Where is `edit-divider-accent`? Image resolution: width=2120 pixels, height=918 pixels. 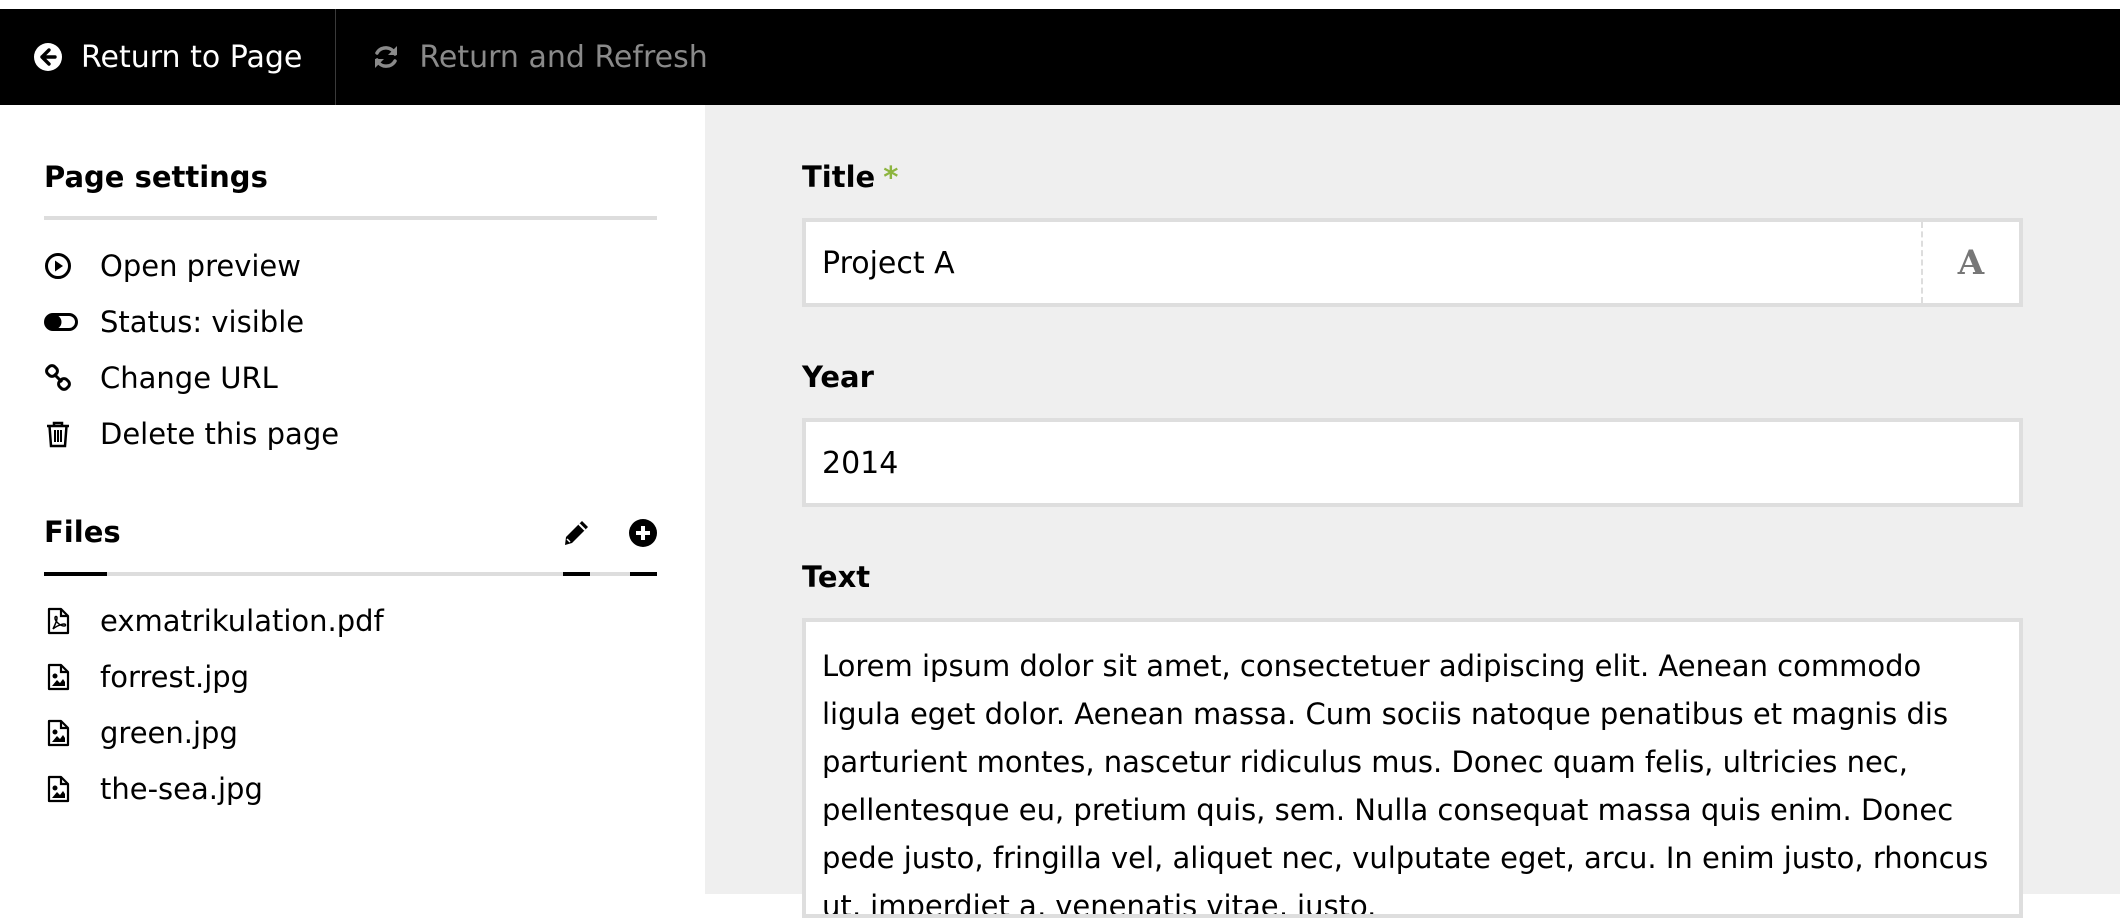
edit-divider-accent is located at coordinates (576, 574).